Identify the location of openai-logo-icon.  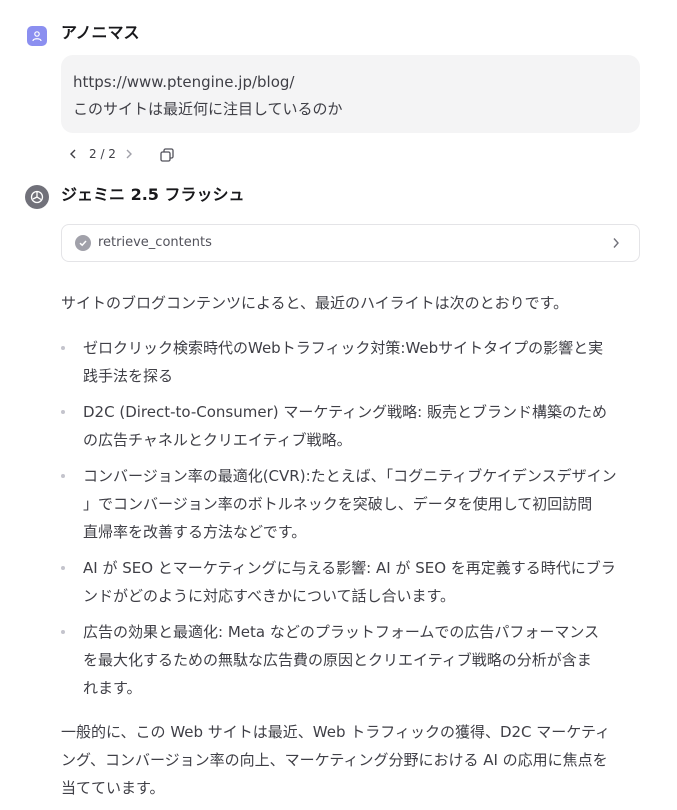
(37, 197).